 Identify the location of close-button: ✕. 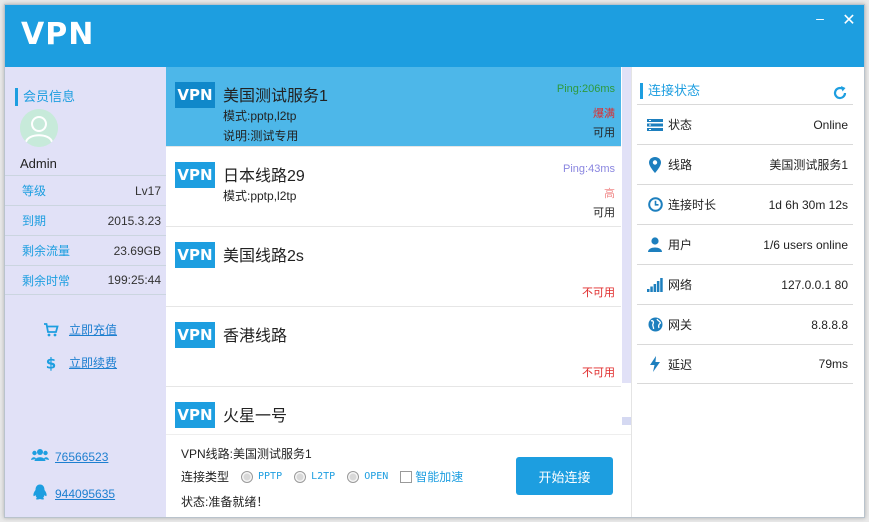
(849, 21).